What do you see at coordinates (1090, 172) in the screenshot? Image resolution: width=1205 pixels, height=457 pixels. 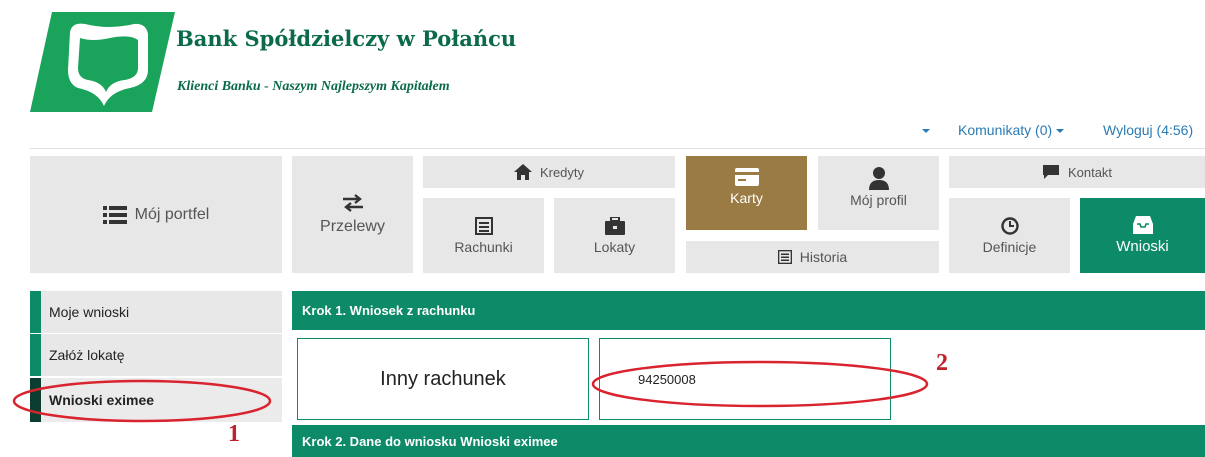 I see `nav-contact-label: Kontakt` at bounding box center [1090, 172].